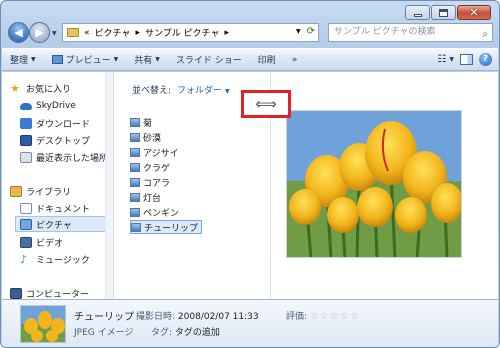 Image resolution: width=500 pixels, height=348 pixels. What do you see at coordinates (445, 59) in the screenshot?
I see `view-options-button: ☷ ▼` at bounding box center [445, 59].